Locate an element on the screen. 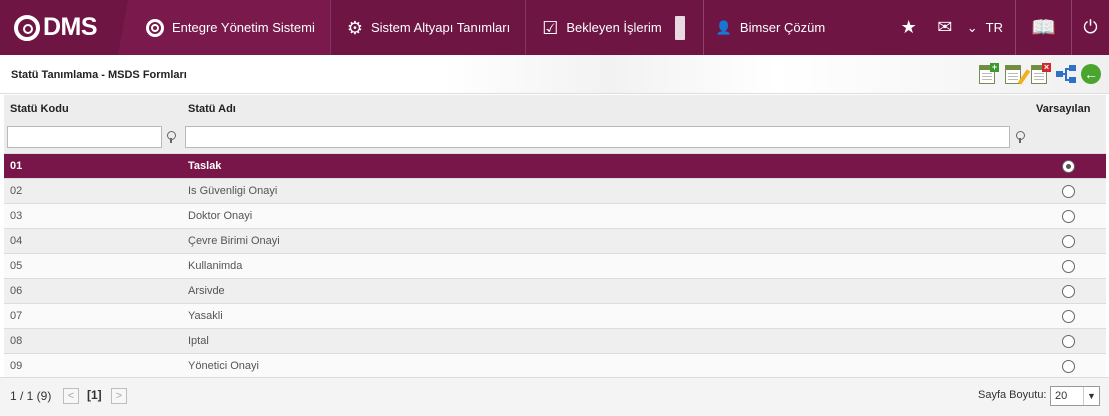 The height and width of the screenshot is (416, 1109). cell-code: 06 is located at coordinates (16, 291).